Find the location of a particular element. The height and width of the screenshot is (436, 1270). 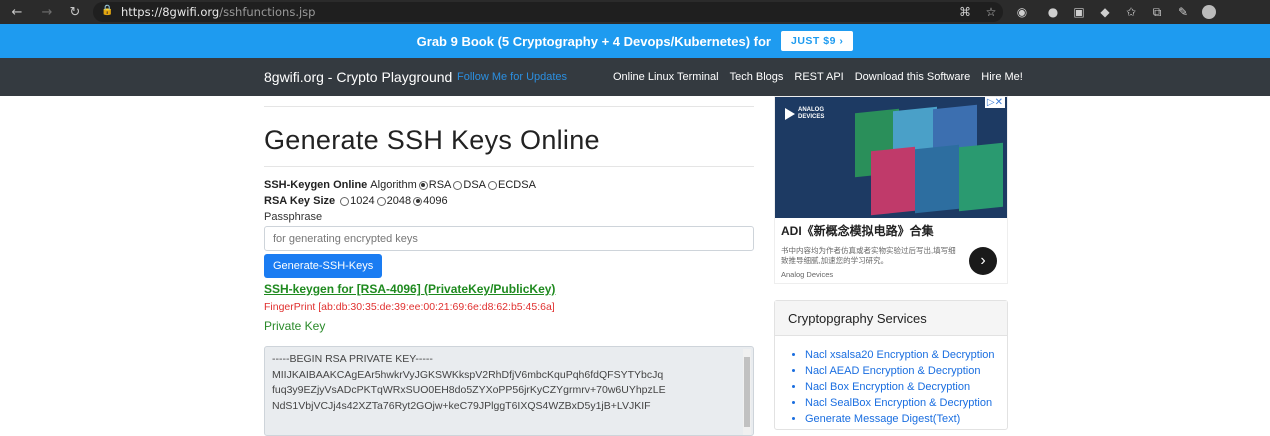

url-path: /sshfunctions.jsp is located at coordinates (267, 12).